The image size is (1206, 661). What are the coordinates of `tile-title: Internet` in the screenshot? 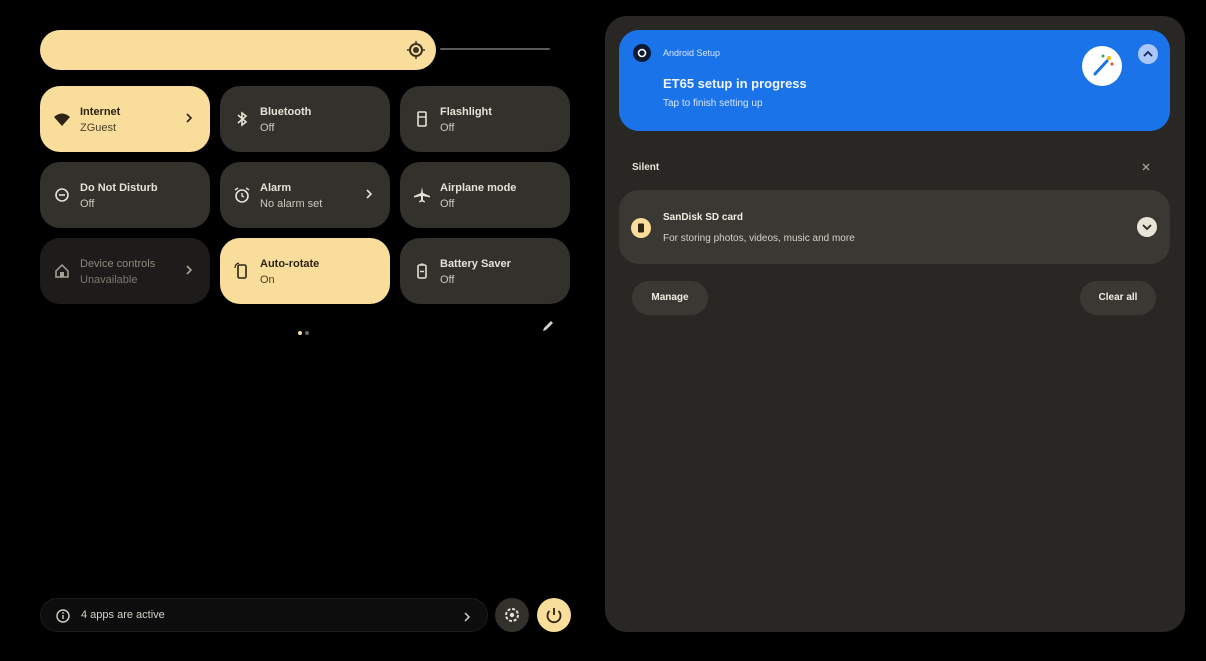 It's located at (100, 112).